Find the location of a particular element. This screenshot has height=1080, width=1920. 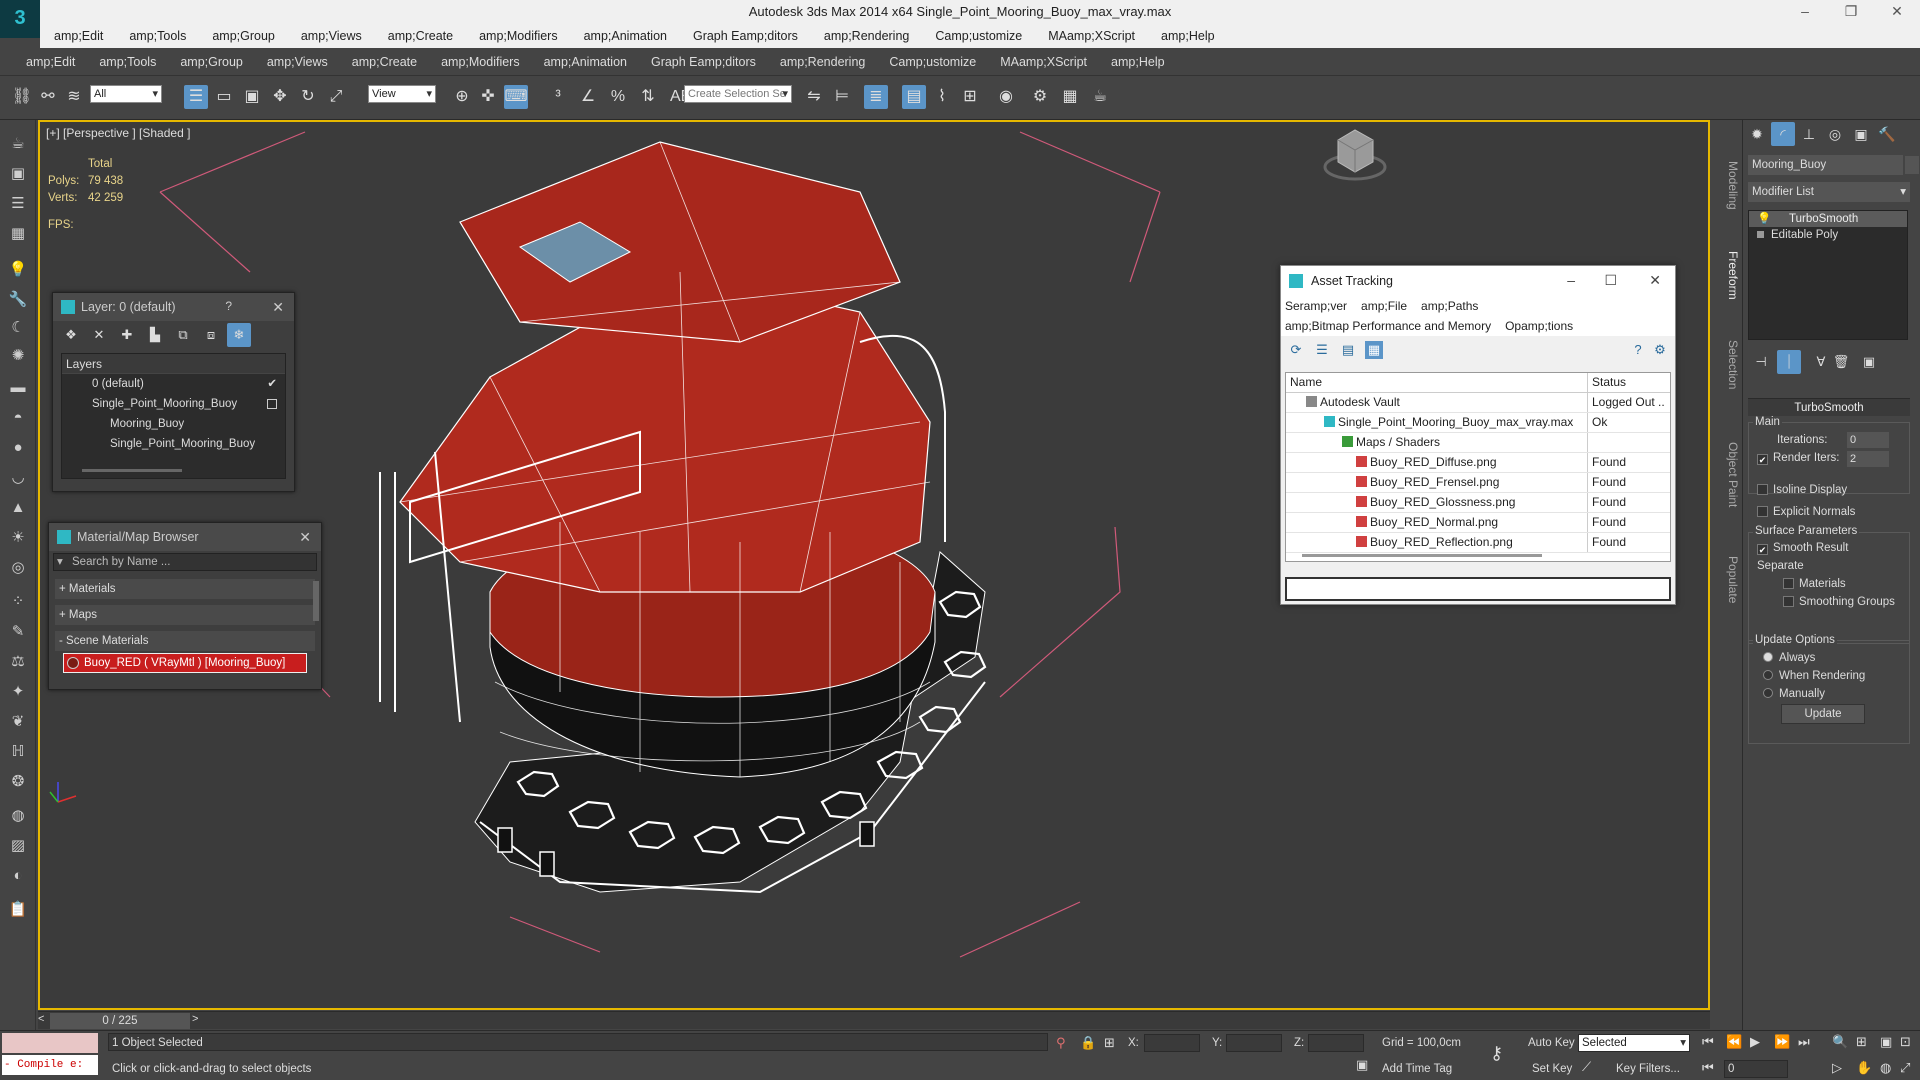

restore-icon: ❐ is located at coordinates (1851, 12).